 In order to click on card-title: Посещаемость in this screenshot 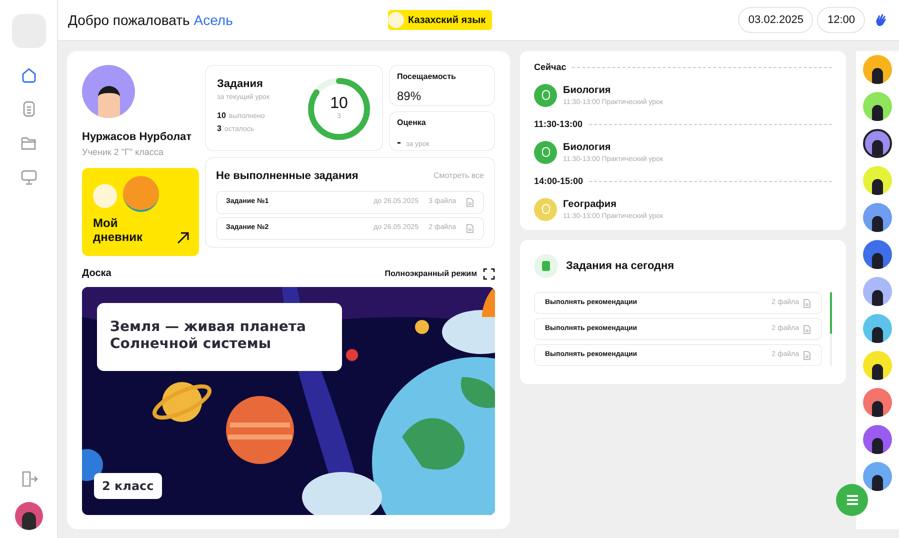, I will do `click(427, 77)`.